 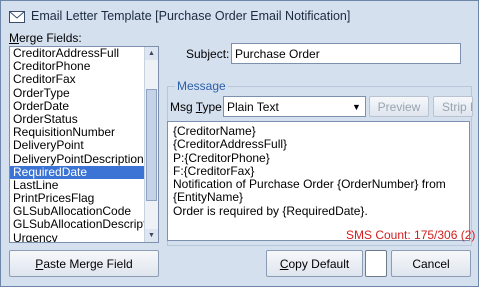 I want to click on msg-type-select: Plain Text ▼, so click(x=294, y=106).